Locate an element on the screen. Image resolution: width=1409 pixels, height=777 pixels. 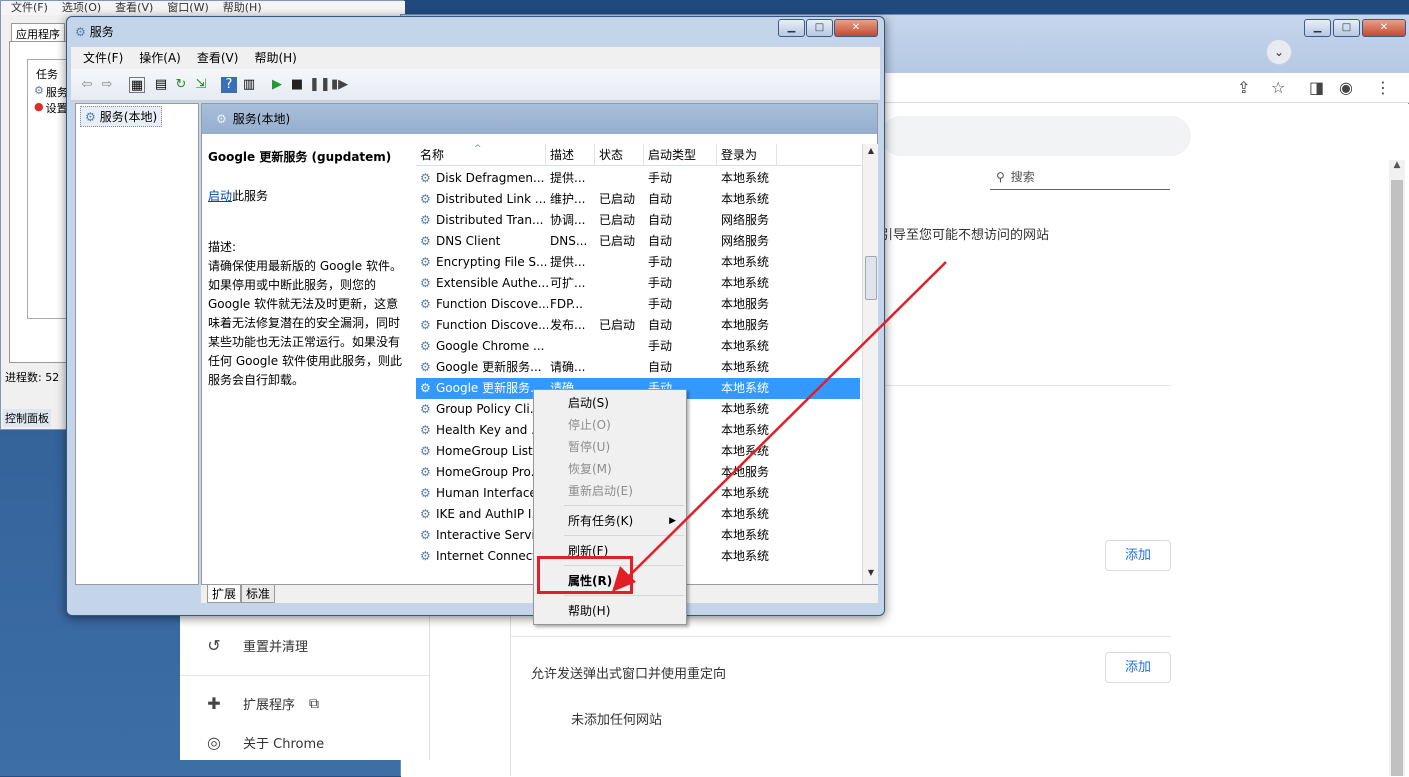
refresh-icon: ↻ is located at coordinates (181, 85).